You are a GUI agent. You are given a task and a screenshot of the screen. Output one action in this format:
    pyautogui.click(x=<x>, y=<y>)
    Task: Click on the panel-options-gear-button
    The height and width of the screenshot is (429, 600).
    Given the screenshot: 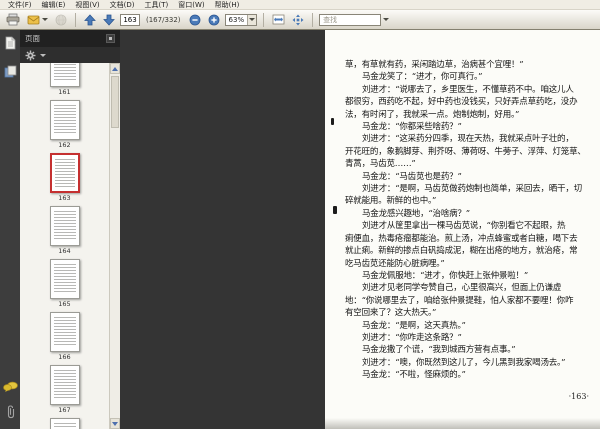 What is the action you would take?
    pyautogui.click(x=30, y=55)
    